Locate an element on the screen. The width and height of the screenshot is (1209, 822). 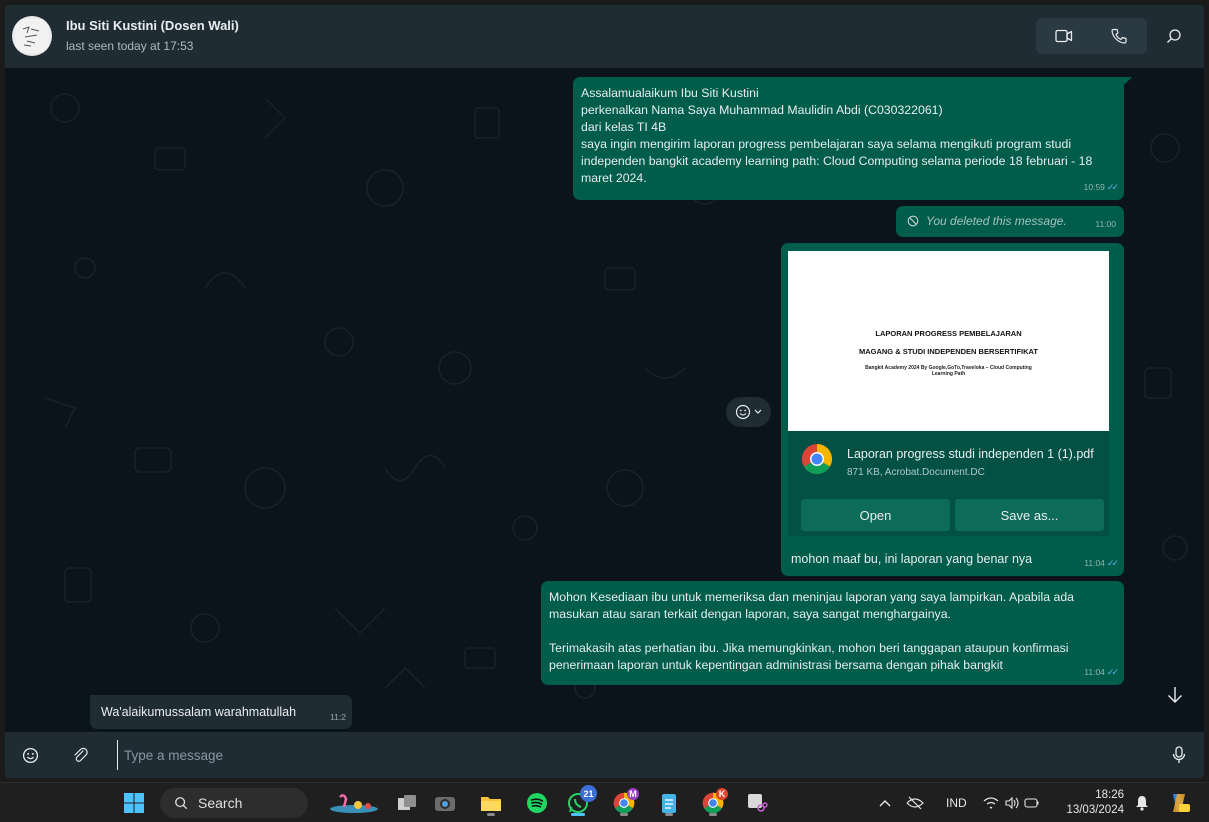
video-call-button is located at coordinates (1063, 36).